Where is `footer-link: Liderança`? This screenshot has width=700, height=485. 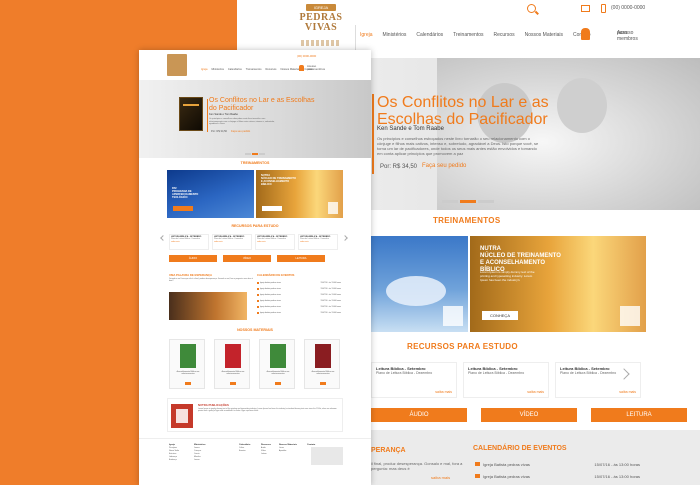 footer-link: Liderança is located at coordinates (173, 457).